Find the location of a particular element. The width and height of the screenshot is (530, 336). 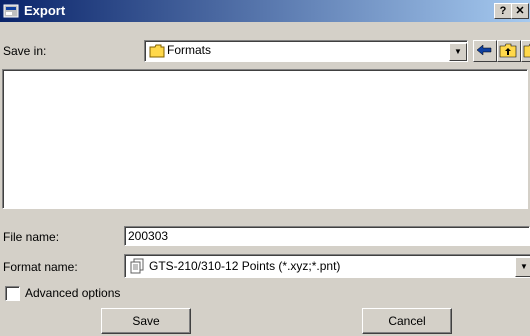

save-in-label: Save in: is located at coordinates (25, 51).